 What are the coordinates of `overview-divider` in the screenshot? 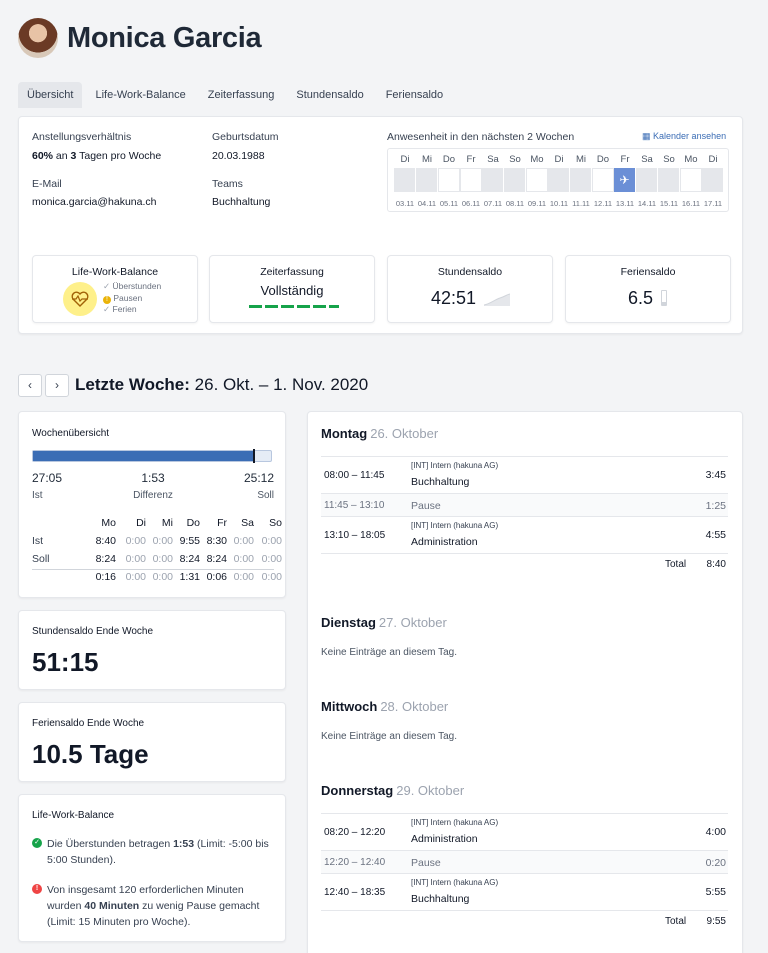 It's located at (153, 569).